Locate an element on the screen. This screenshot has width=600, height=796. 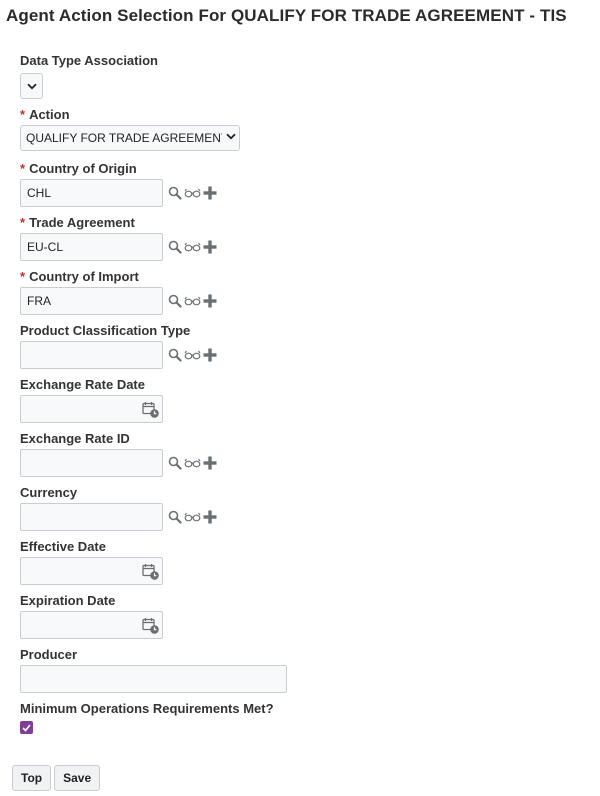
checkmark-icon is located at coordinates (26, 727).